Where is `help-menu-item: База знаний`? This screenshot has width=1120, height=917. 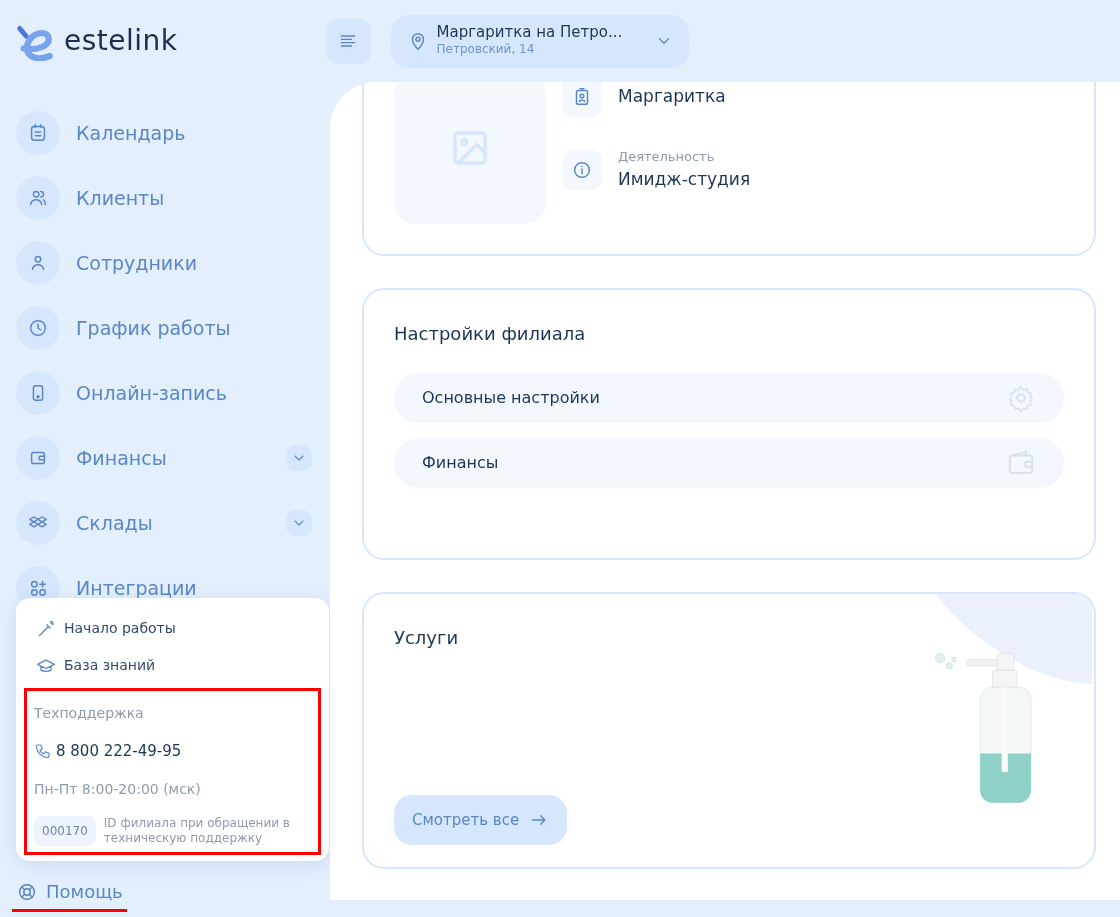
help-menu-item: База знаний is located at coordinates (172, 665).